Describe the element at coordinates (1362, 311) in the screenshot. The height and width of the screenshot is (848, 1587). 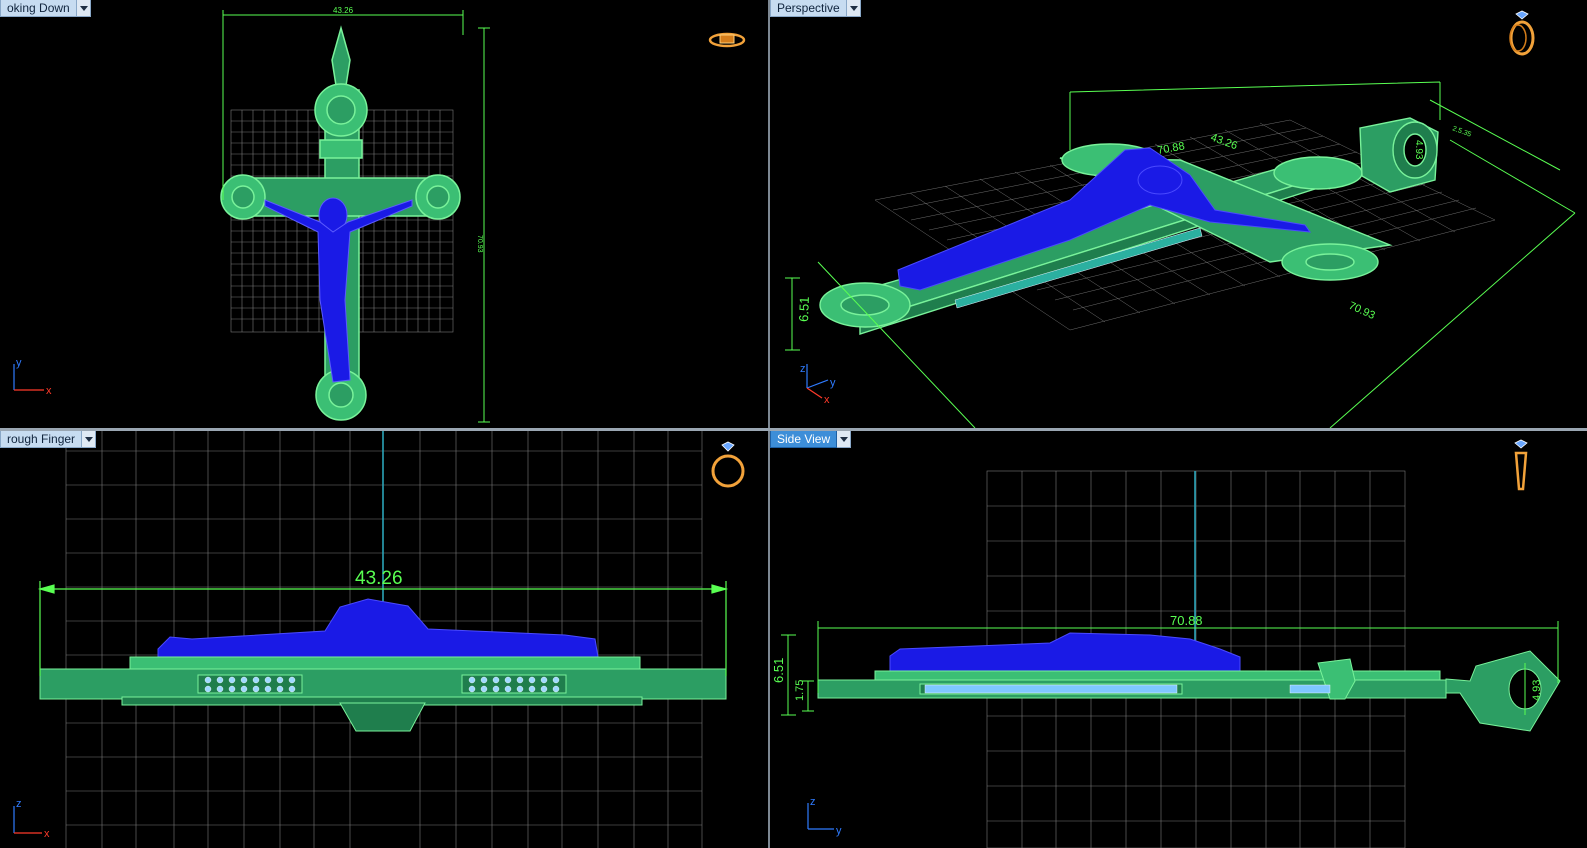
I see `dimension-side: 70.93` at that location.